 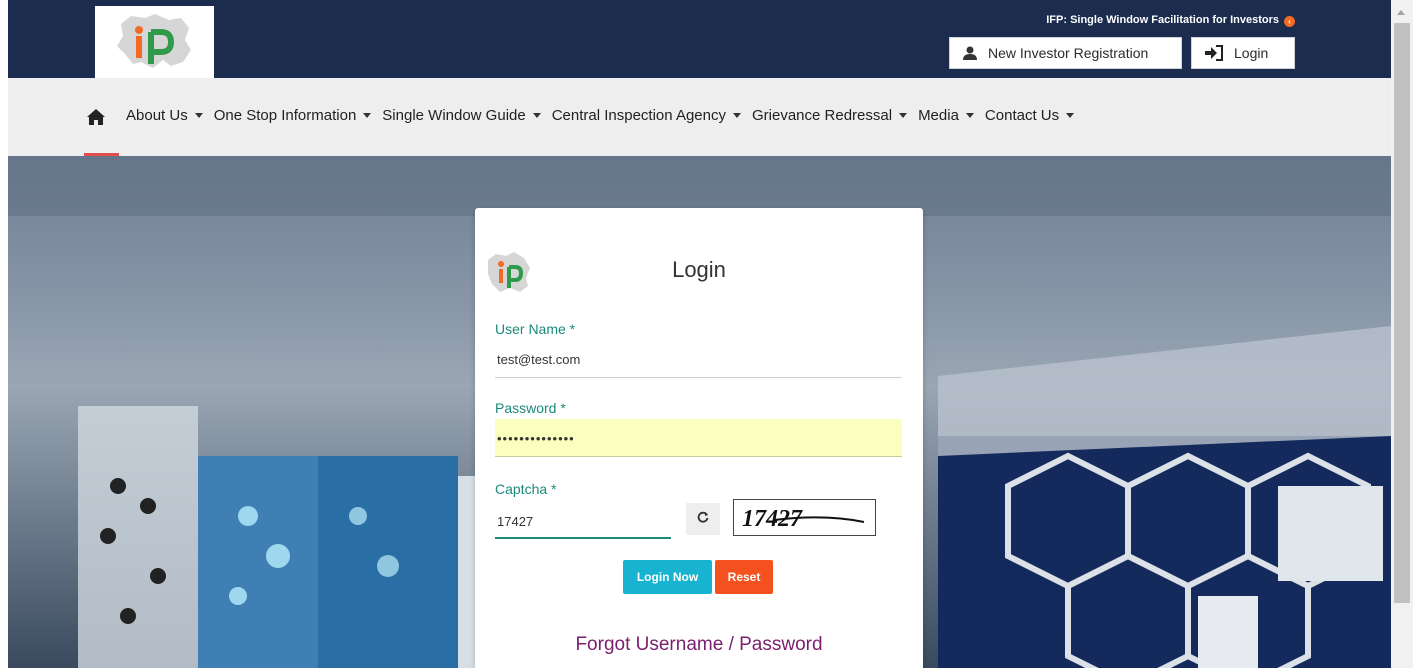 What do you see at coordinates (454, 115) in the screenshot?
I see `nav-label: Single Window Guide` at bounding box center [454, 115].